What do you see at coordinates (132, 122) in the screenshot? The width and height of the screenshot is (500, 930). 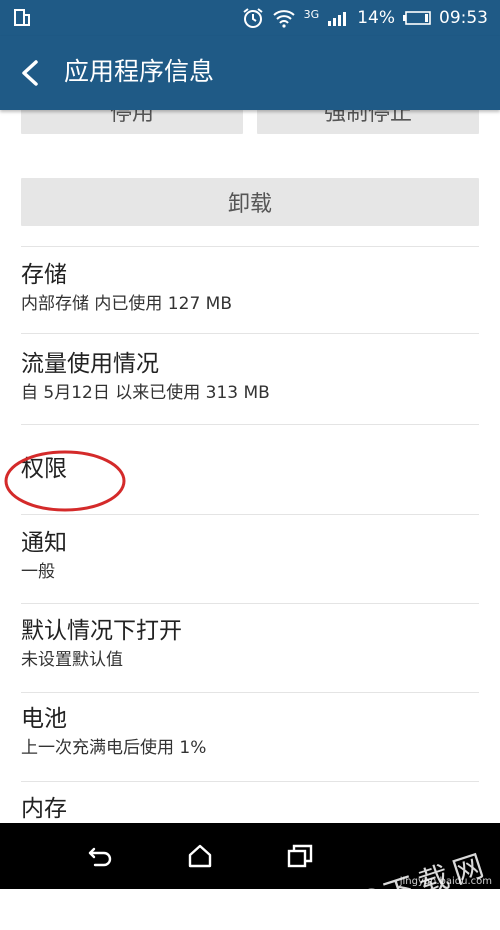 I see `disable-button: 停用` at bounding box center [132, 122].